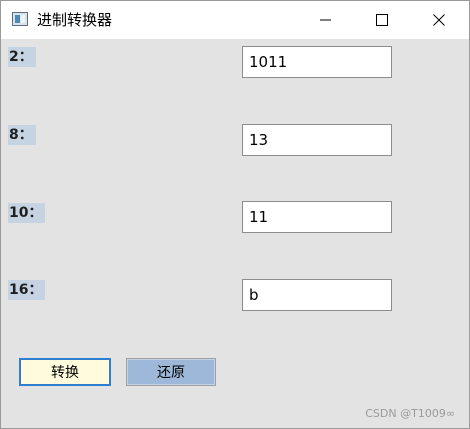  Describe the element at coordinates (22, 135) in the screenshot. I see `octal-label: 8：` at that location.